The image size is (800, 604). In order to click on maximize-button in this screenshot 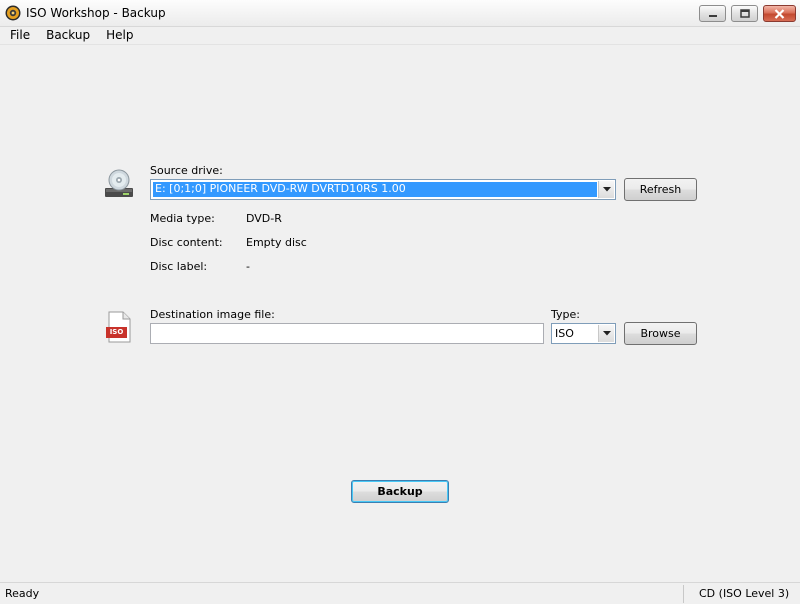, I will do `click(744, 13)`.